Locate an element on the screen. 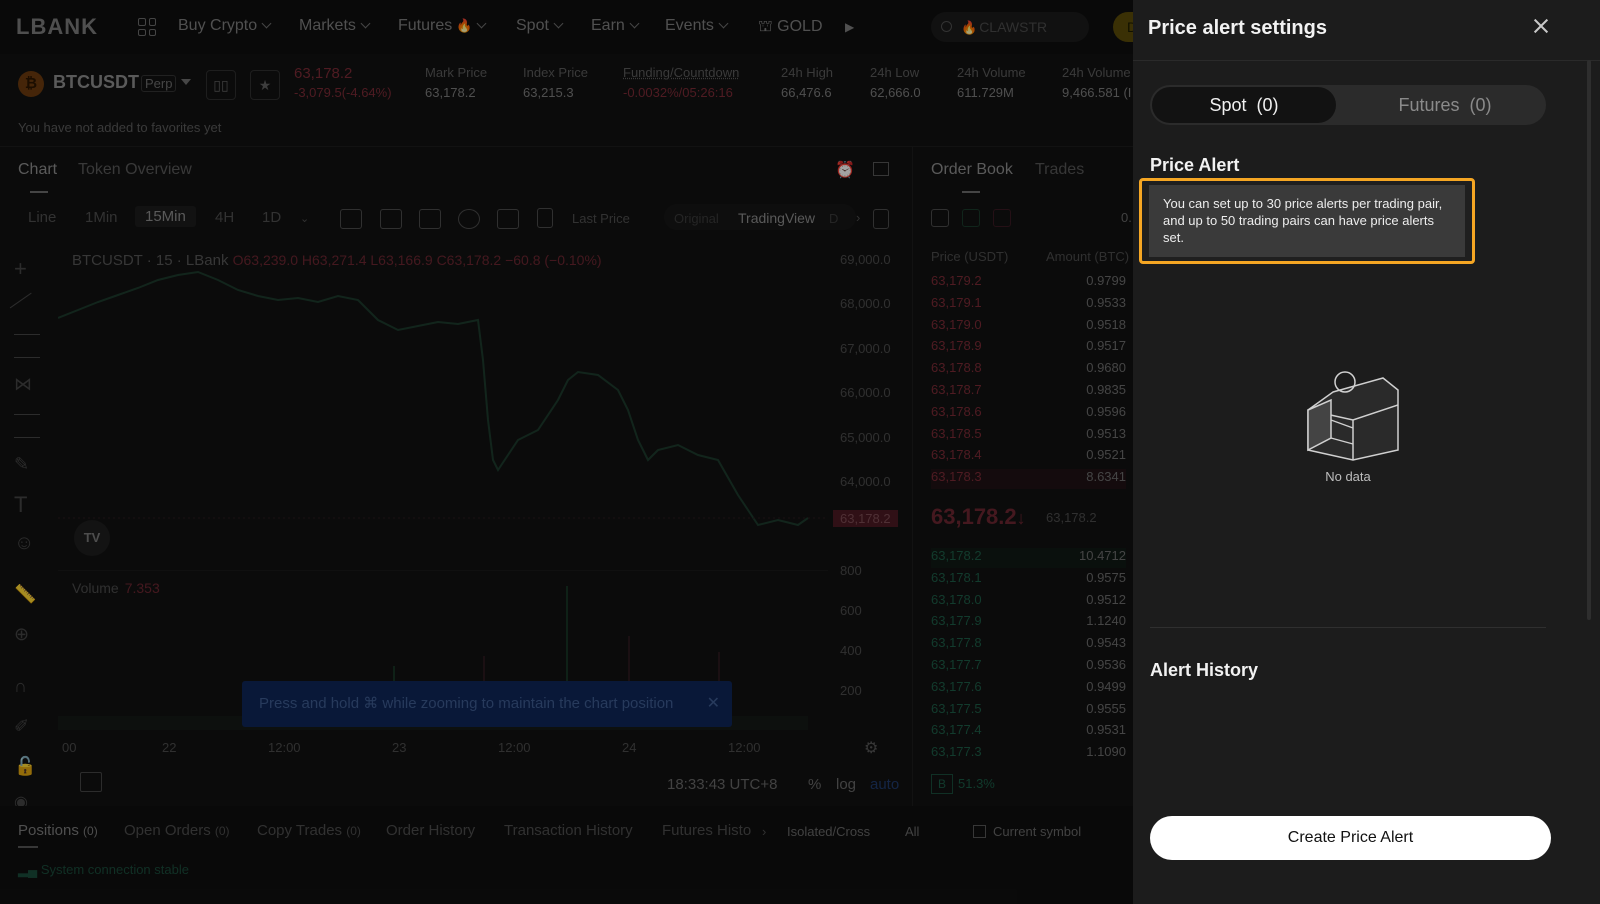  tab-spot: Spot (0) is located at coordinates (1244, 105).